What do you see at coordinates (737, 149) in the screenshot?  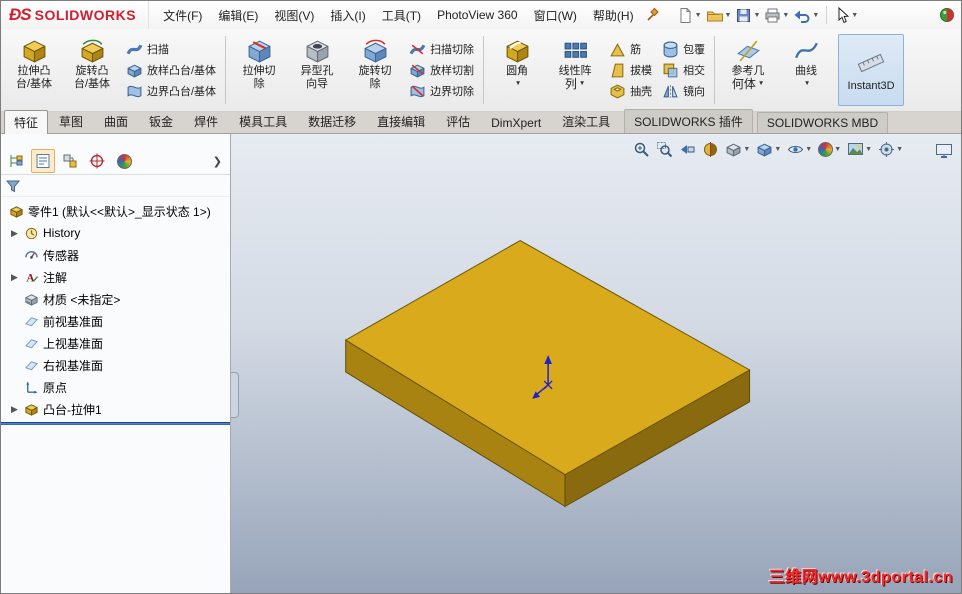 I see `view-orientation-button: ▼` at bounding box center [737, 149].